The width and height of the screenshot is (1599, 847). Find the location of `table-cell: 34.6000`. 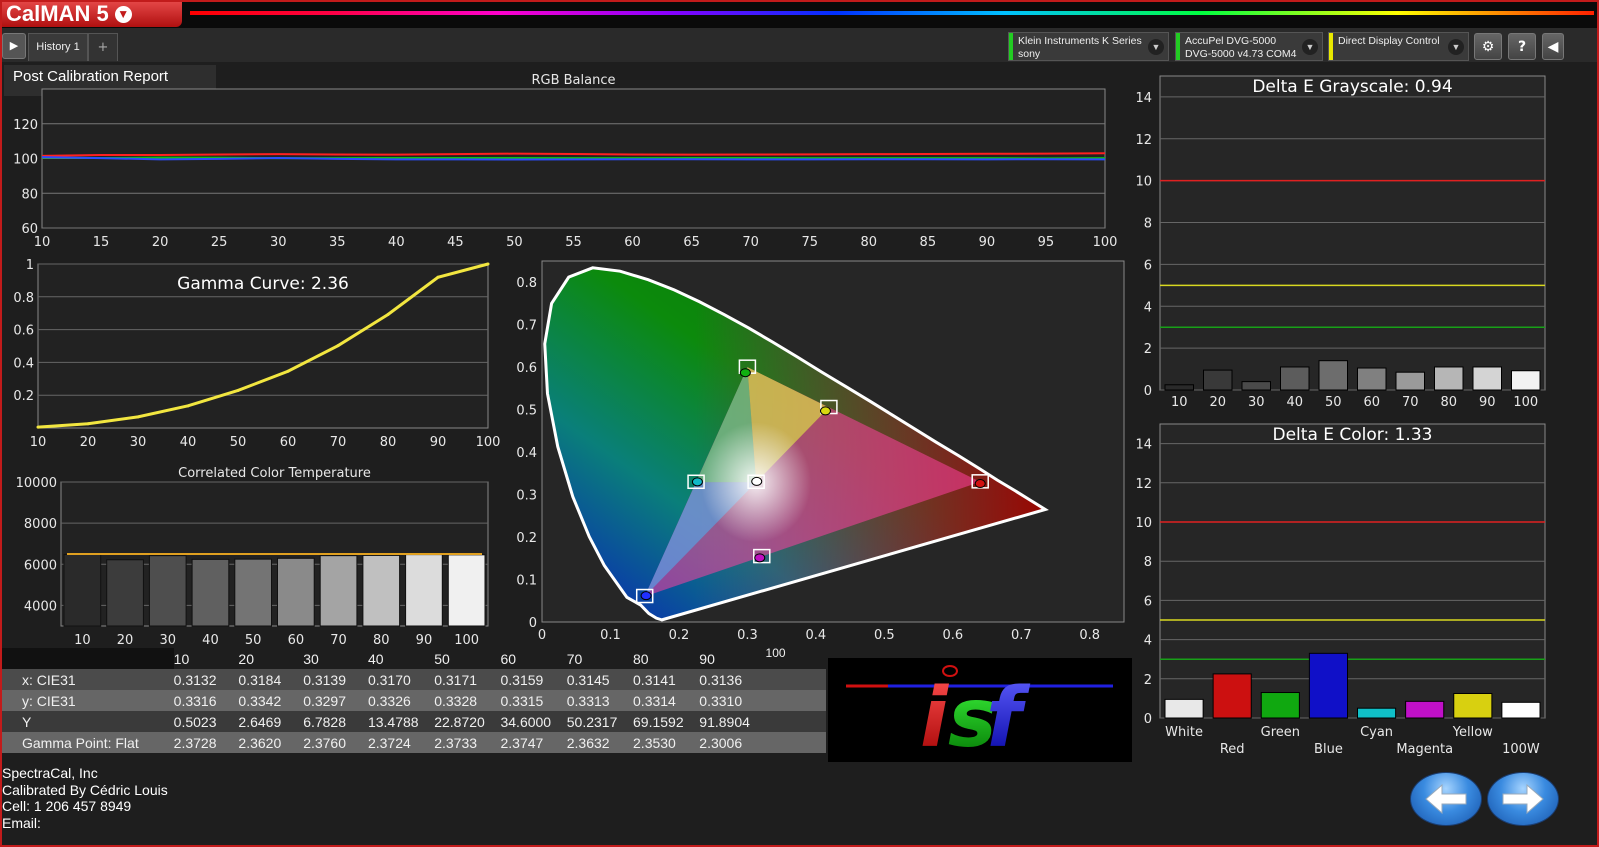

table-cell: 34.6000 is located at coordinates (533, 721).